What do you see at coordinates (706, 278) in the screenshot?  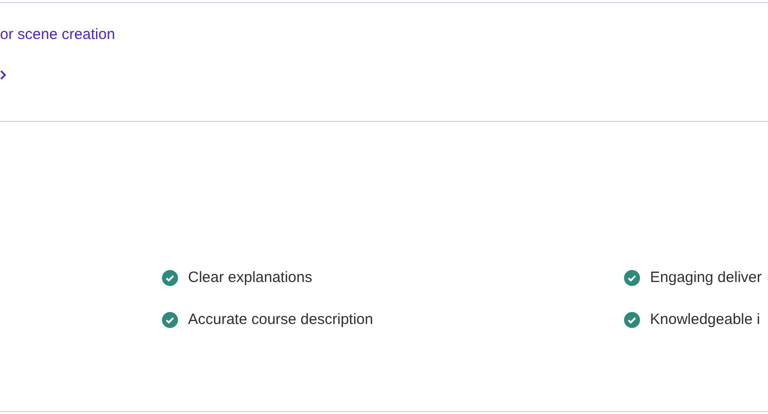 I see `highlight-label: Engaging deliver` at bounding box center [706, 278].